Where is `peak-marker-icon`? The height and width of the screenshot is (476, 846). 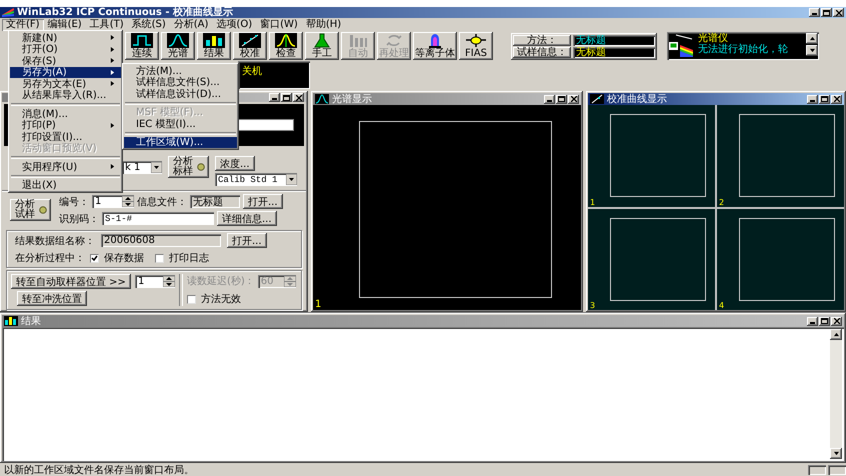
peak-marker-icon is located at coordinates (286, 40).